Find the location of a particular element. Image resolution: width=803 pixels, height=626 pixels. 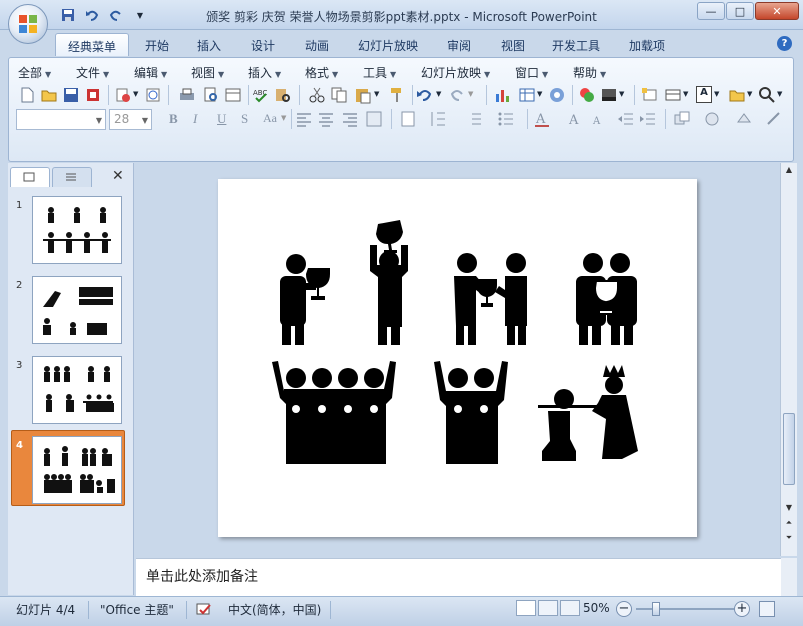

tab-view: 视图 is located at coordinates (513, 44).